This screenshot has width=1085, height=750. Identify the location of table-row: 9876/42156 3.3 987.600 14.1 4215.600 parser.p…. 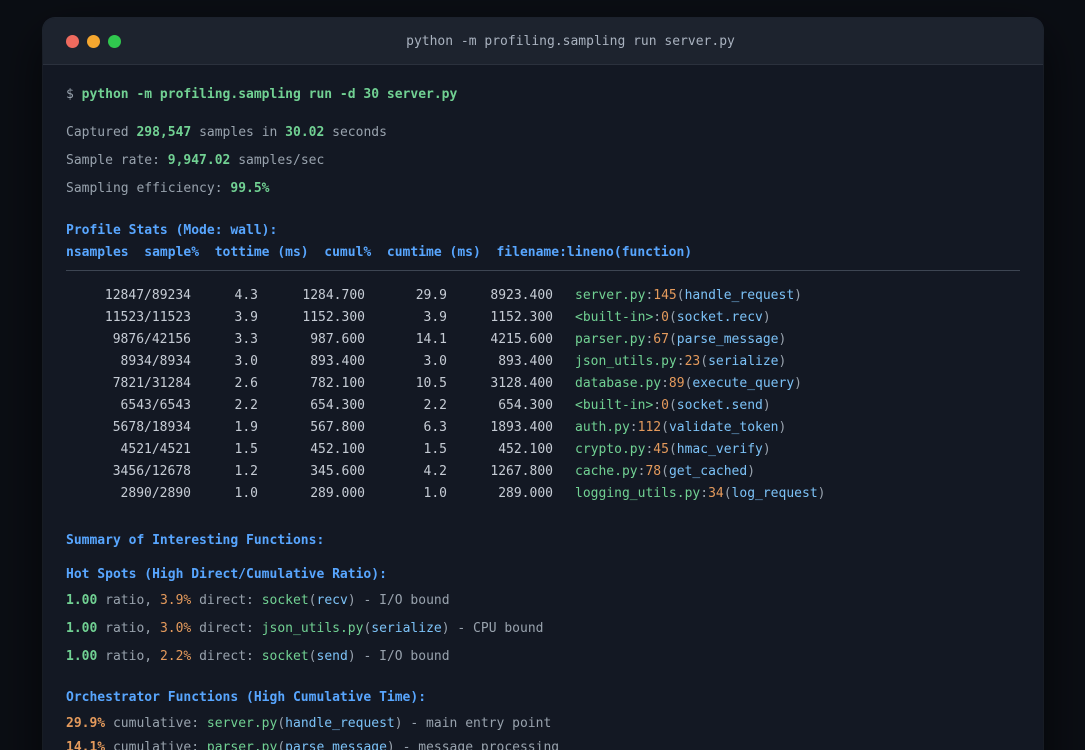
(543, 340).